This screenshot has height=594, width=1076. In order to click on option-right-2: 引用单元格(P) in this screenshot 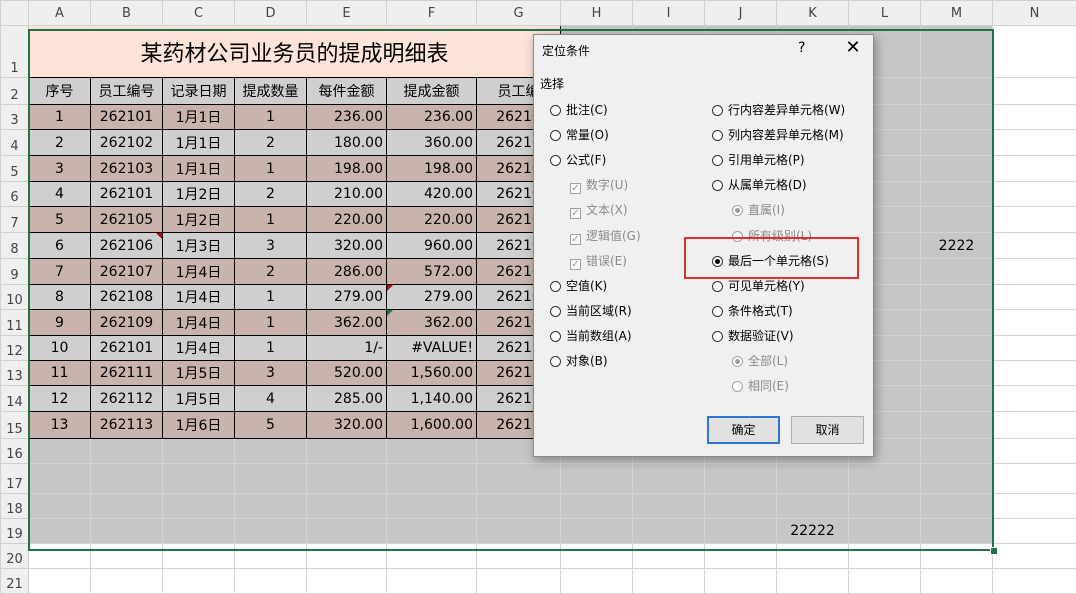, I will do `click(758, 160)`.